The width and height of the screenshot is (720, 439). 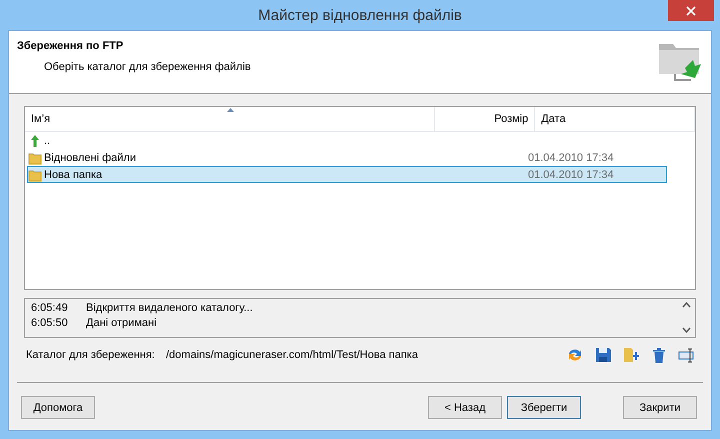 What do you see at coordinates (686, 330) in the screenshot?
I see `scroll-down-icon` at bounding box center [686, 330].